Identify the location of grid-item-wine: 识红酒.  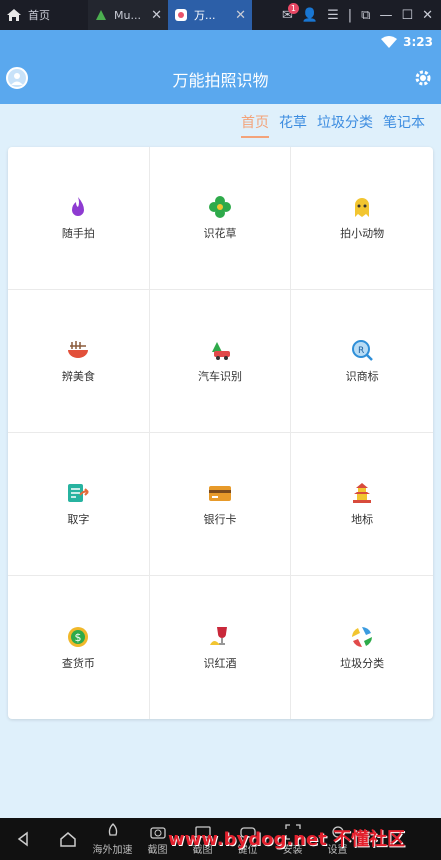
(221, 647).